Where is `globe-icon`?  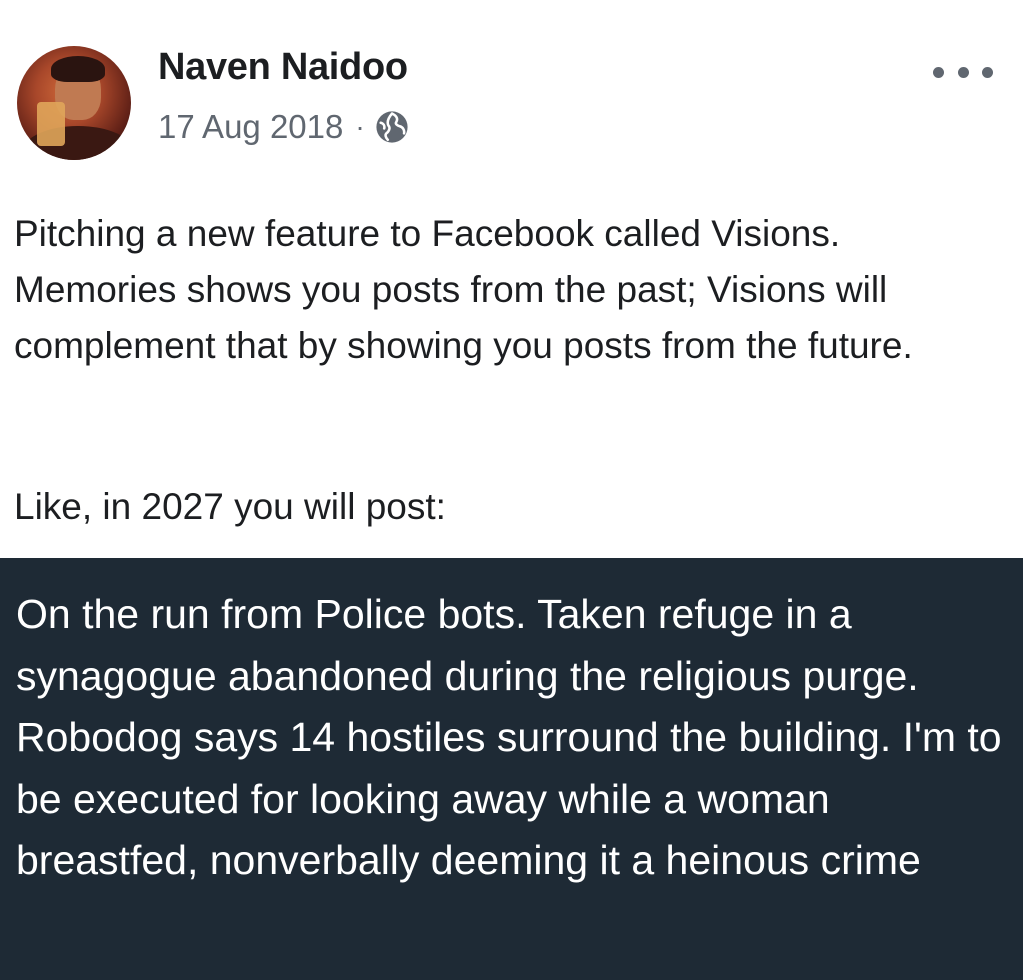
globe-icon is located at coordinates (392, 127).